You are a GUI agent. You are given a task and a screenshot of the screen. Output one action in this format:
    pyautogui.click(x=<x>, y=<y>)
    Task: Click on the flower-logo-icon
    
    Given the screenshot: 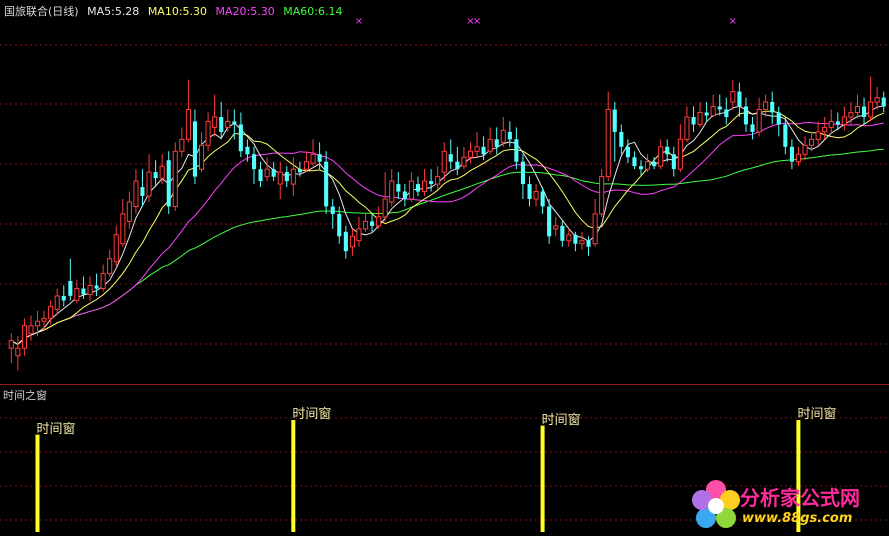 What is the action you would take?
    pyautogui.click(x=716, y=504)
    